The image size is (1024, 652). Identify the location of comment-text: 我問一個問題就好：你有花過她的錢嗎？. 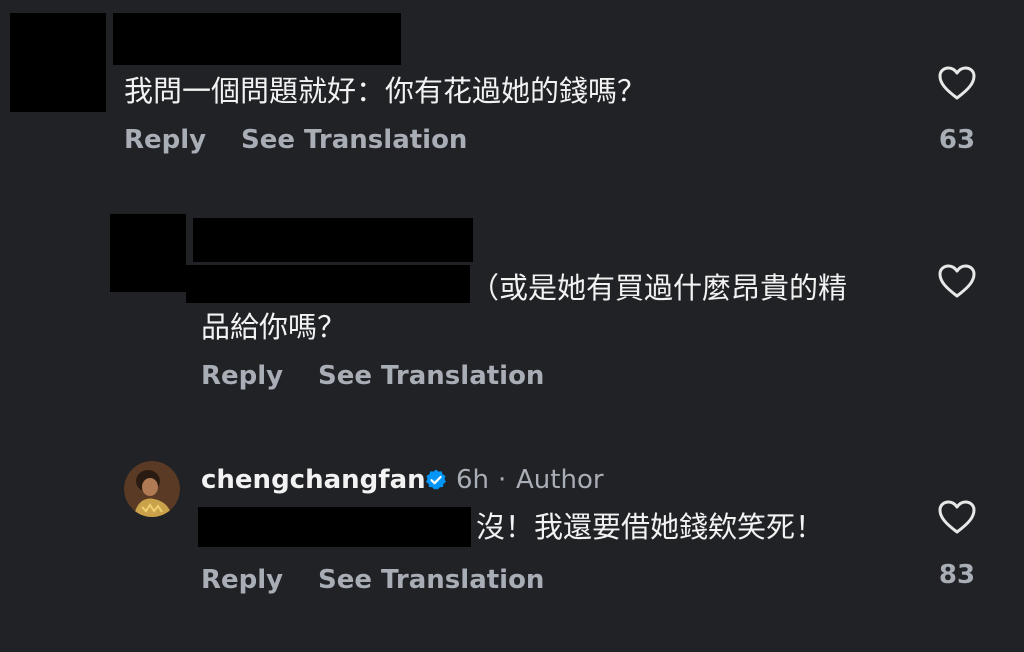
(385, 91).